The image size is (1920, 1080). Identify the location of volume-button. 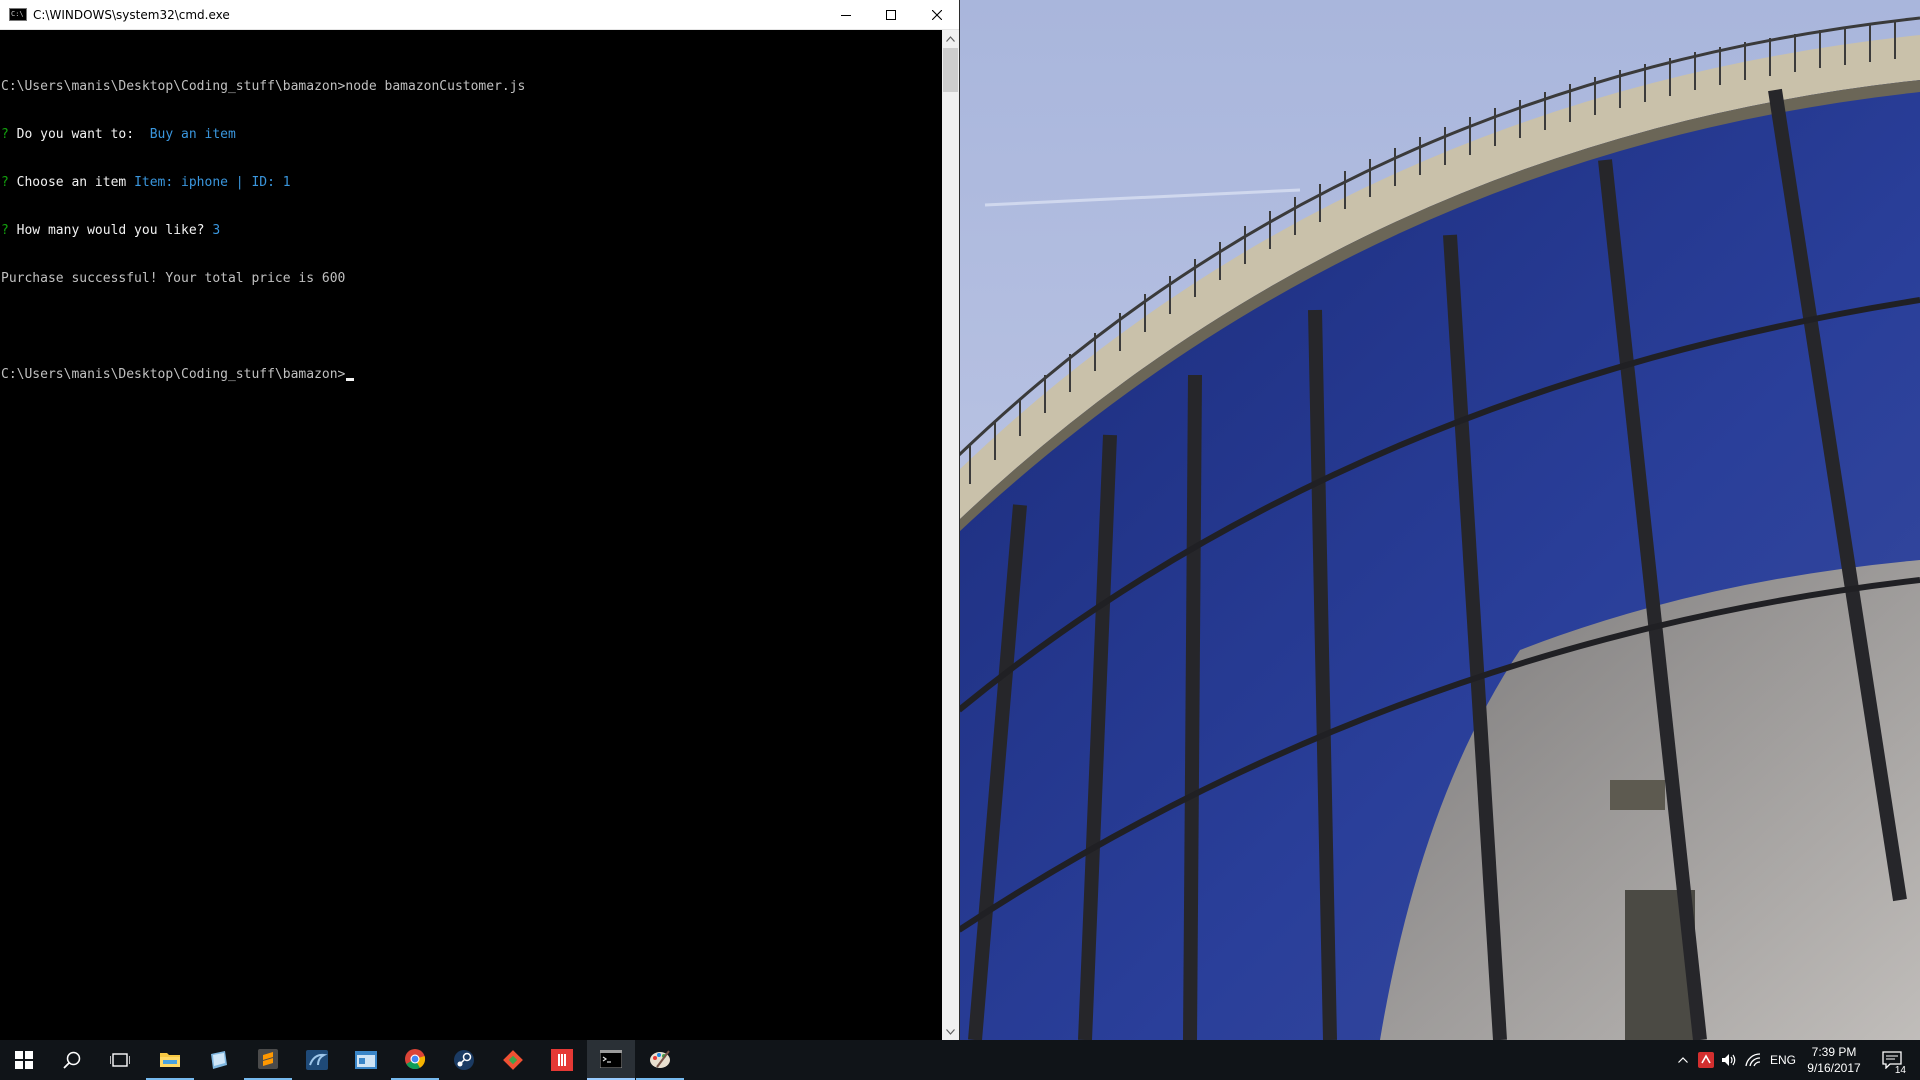
(1729, 1060).